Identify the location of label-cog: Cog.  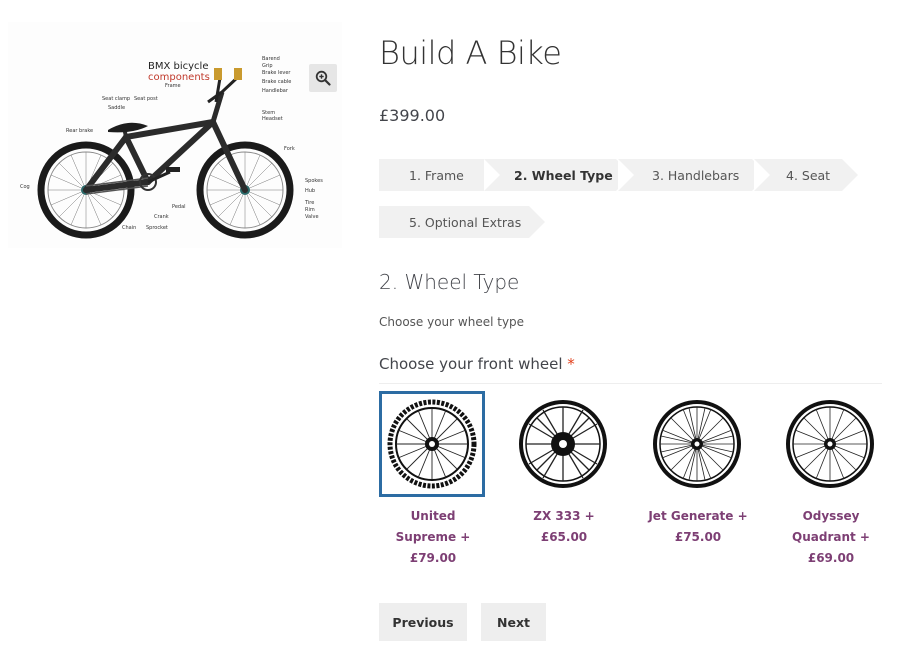
(25, 187).